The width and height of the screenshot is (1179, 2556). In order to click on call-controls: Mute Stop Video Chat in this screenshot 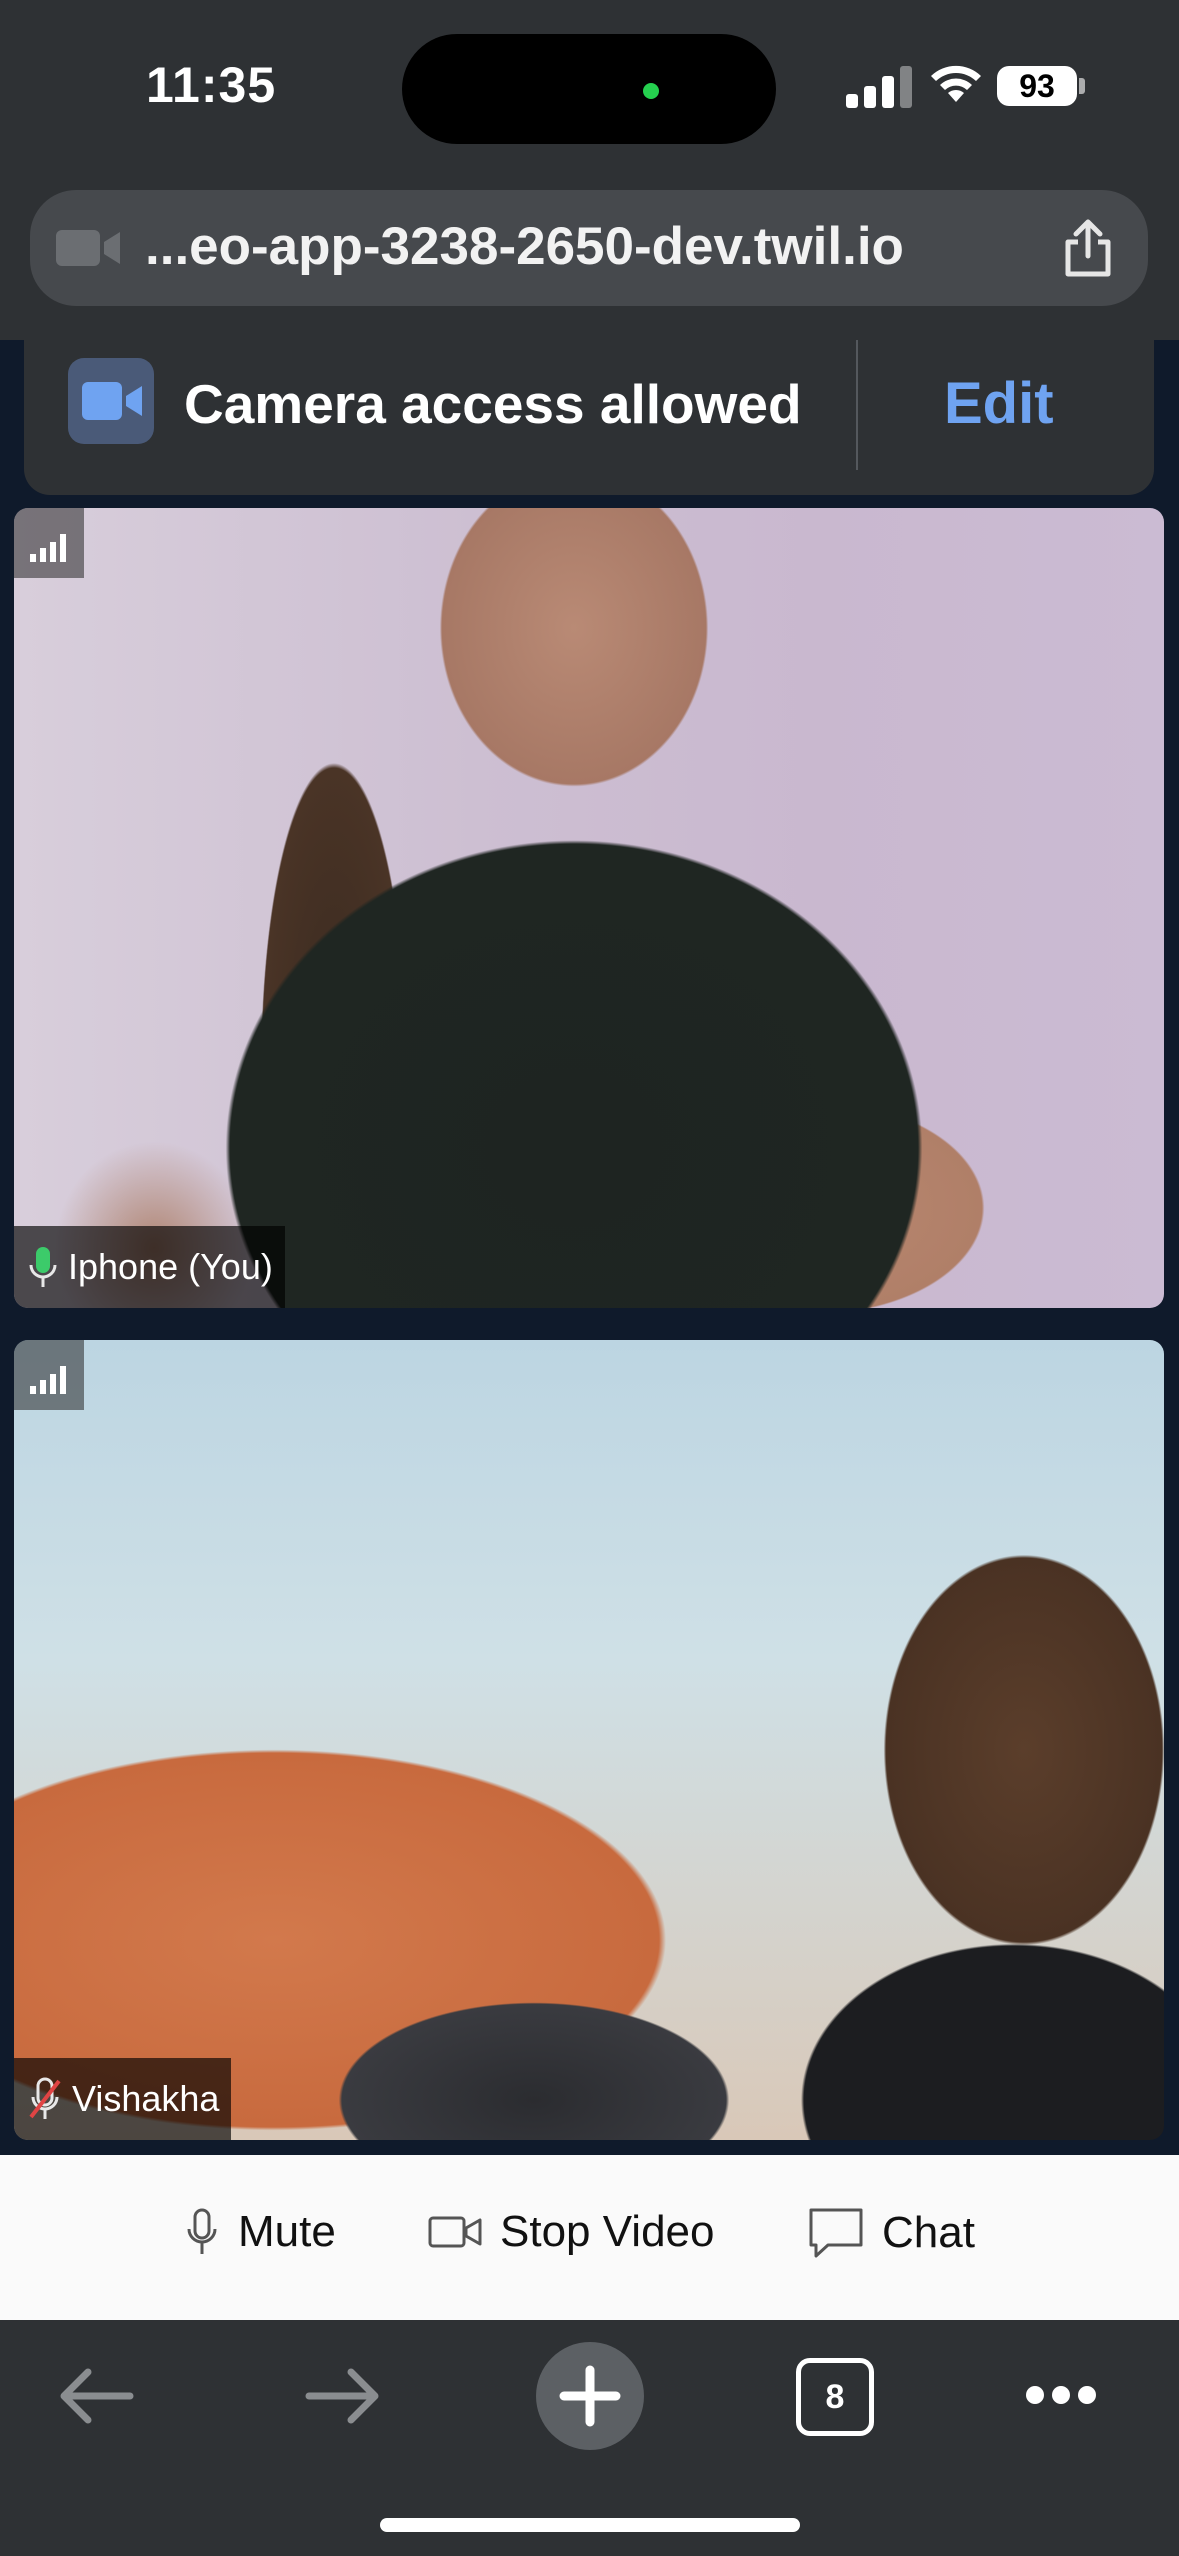, I will do `click(589, 2237)`.